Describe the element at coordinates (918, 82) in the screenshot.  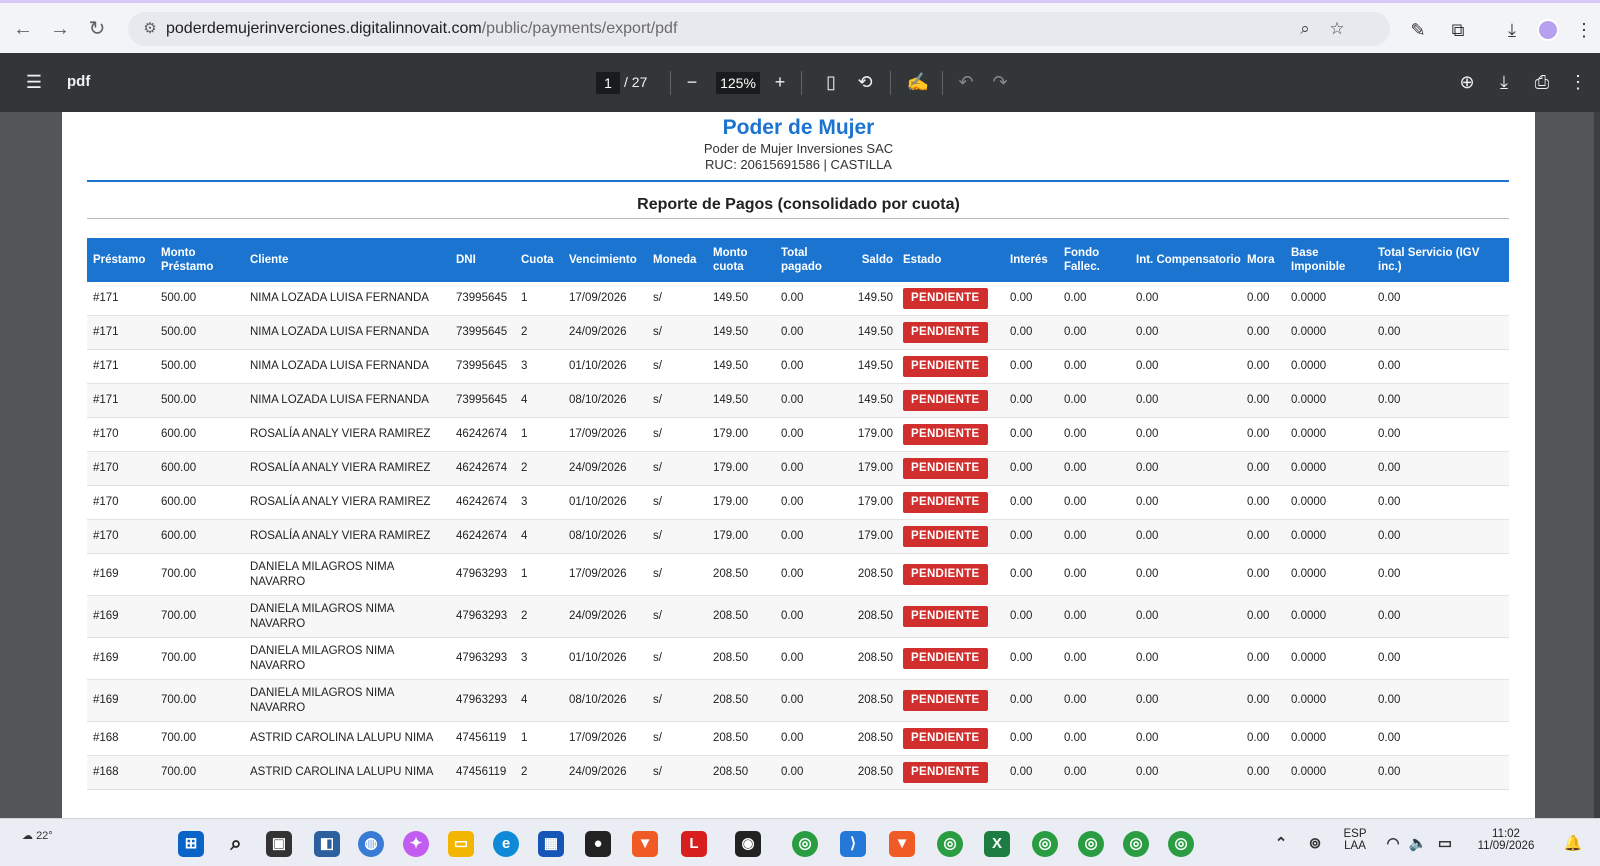
I see `annotate-pen-icon: ✍` at that location.